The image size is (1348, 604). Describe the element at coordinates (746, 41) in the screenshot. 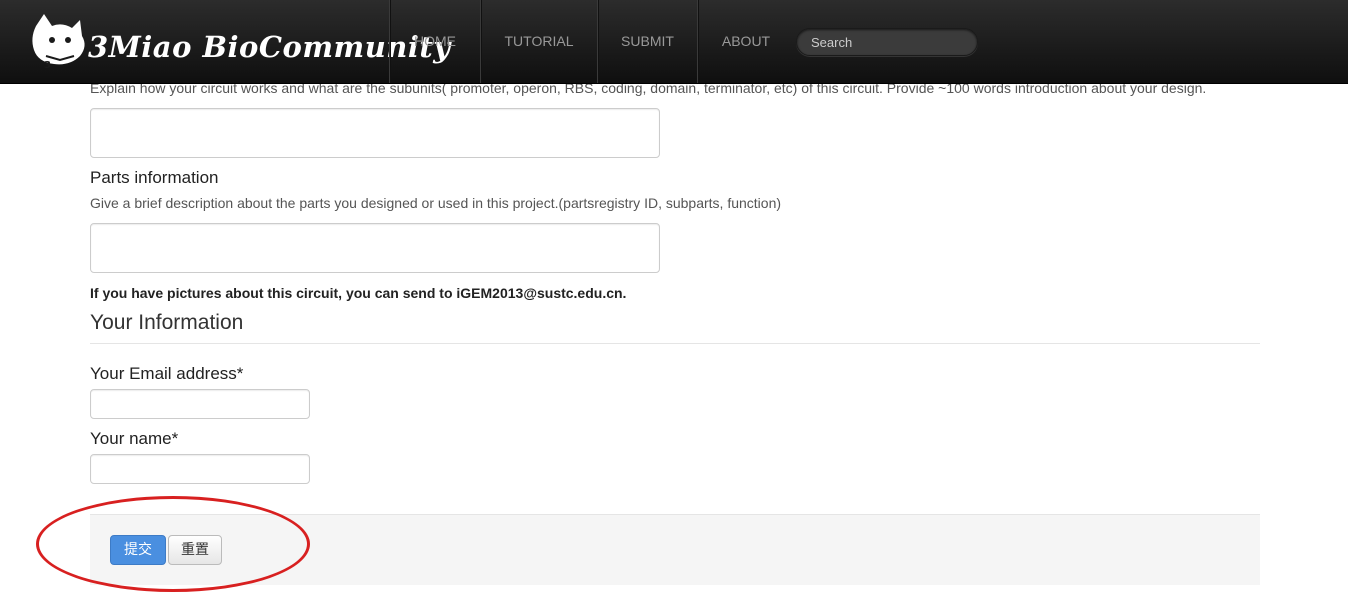

I see `nav-about: ABOUT` at that location.